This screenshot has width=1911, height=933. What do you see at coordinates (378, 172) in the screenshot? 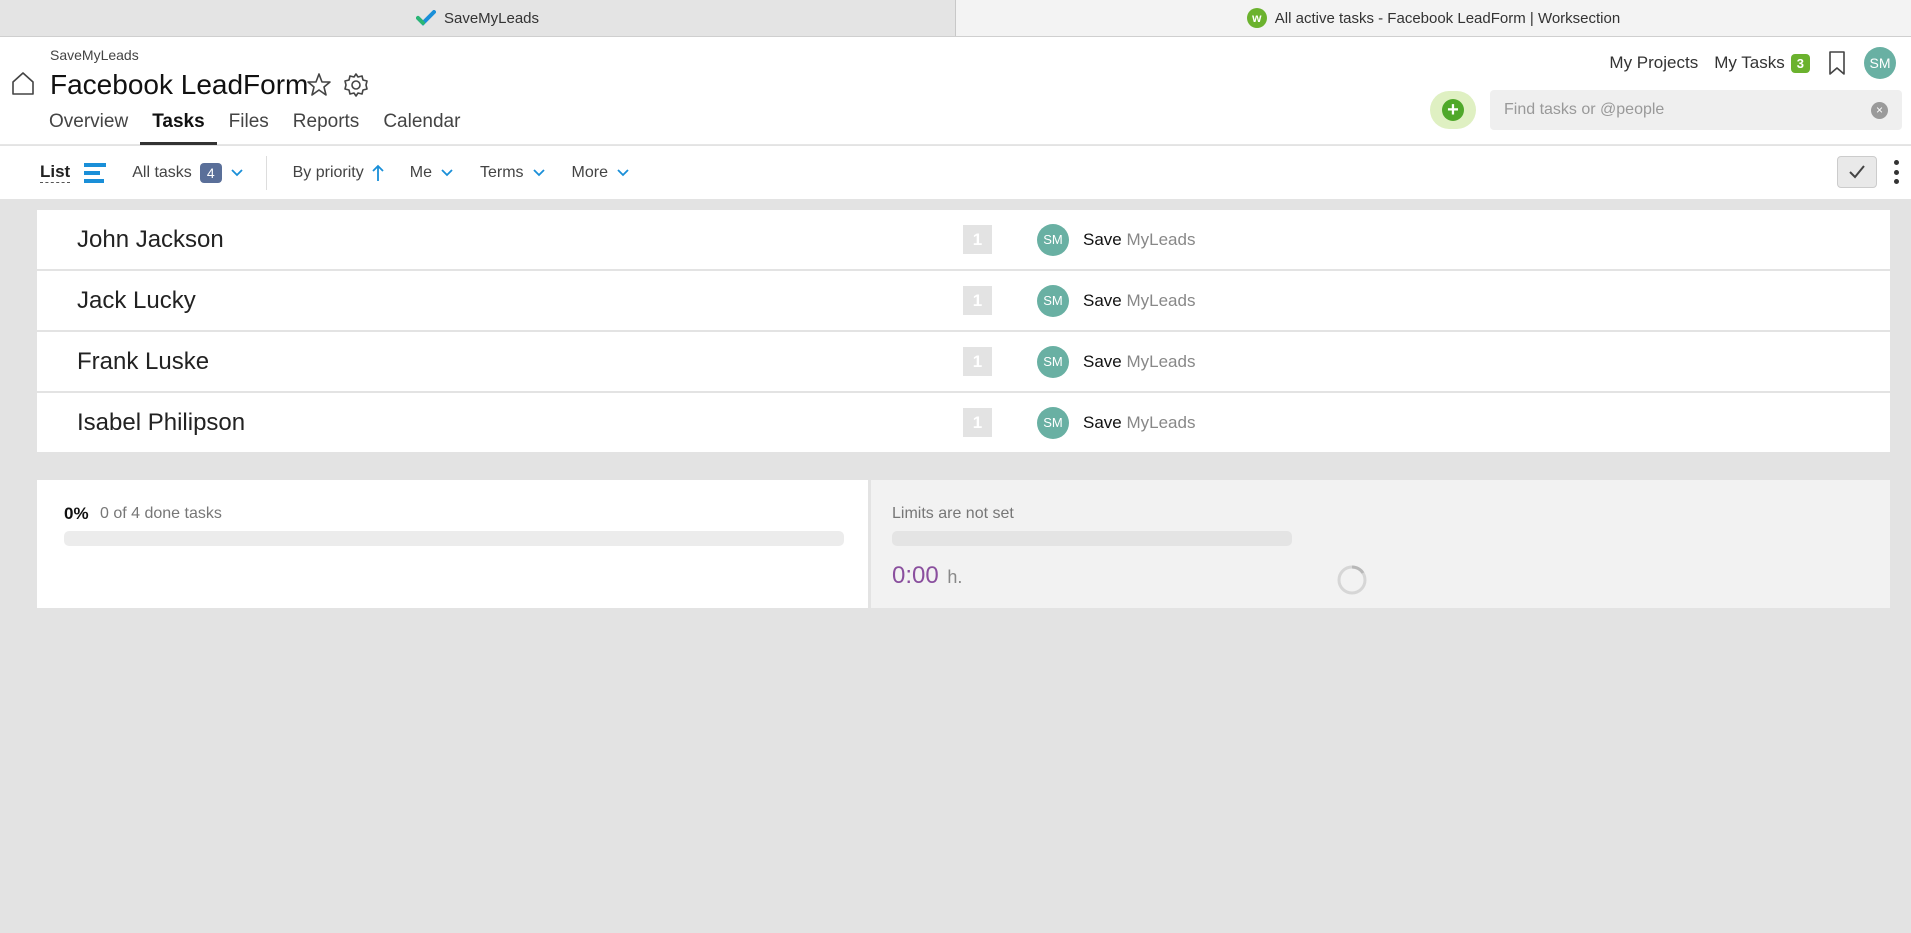
I see `arrow-up-icon` at bounding box center [378, 172].